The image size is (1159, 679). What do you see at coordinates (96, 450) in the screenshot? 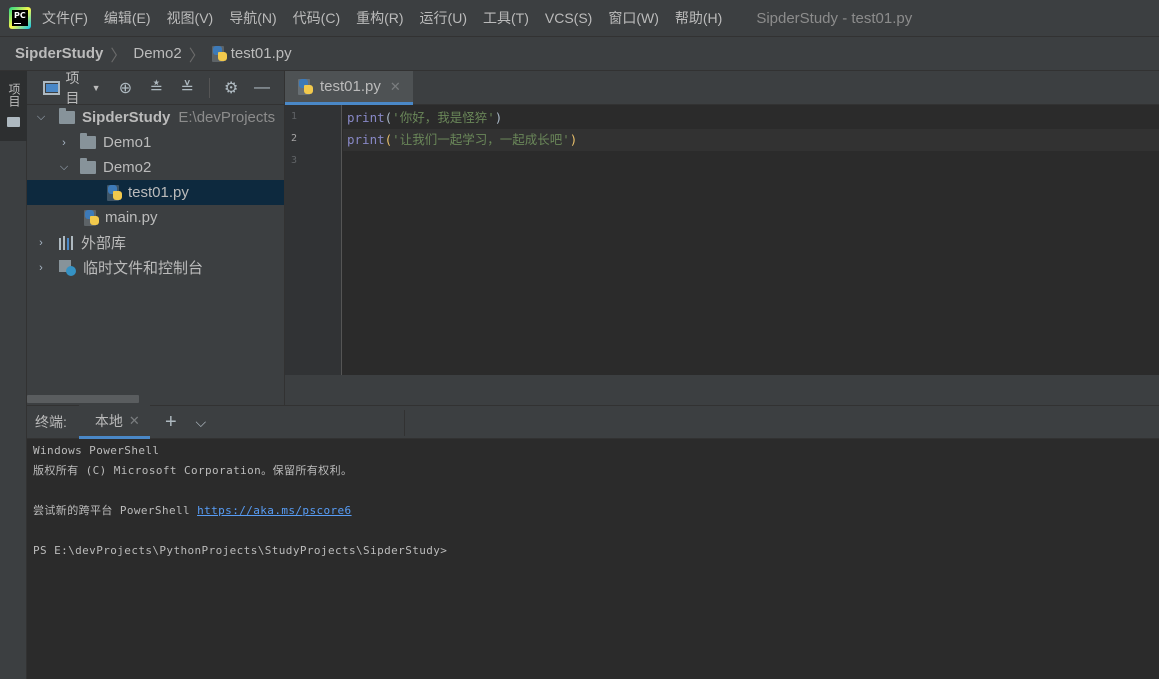
I see `terminal-line: Windows PowerShell` at bounding box center [96, 450].